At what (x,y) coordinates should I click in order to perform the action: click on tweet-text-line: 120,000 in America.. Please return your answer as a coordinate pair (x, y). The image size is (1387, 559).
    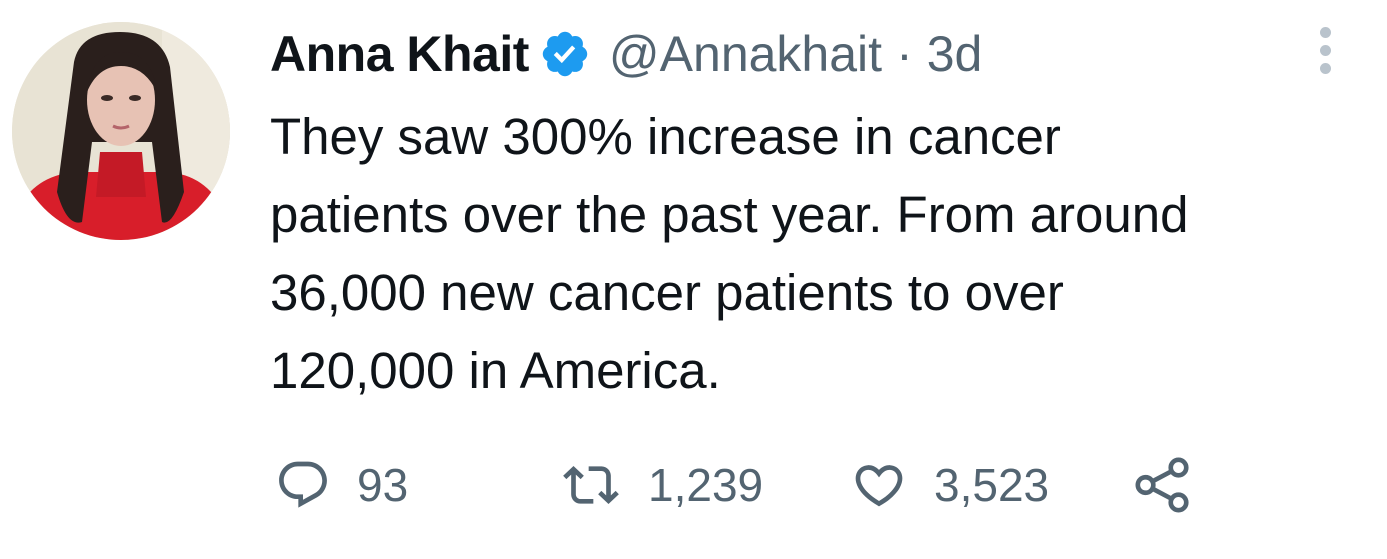
    Looking at the image, I should click on (495, 370).